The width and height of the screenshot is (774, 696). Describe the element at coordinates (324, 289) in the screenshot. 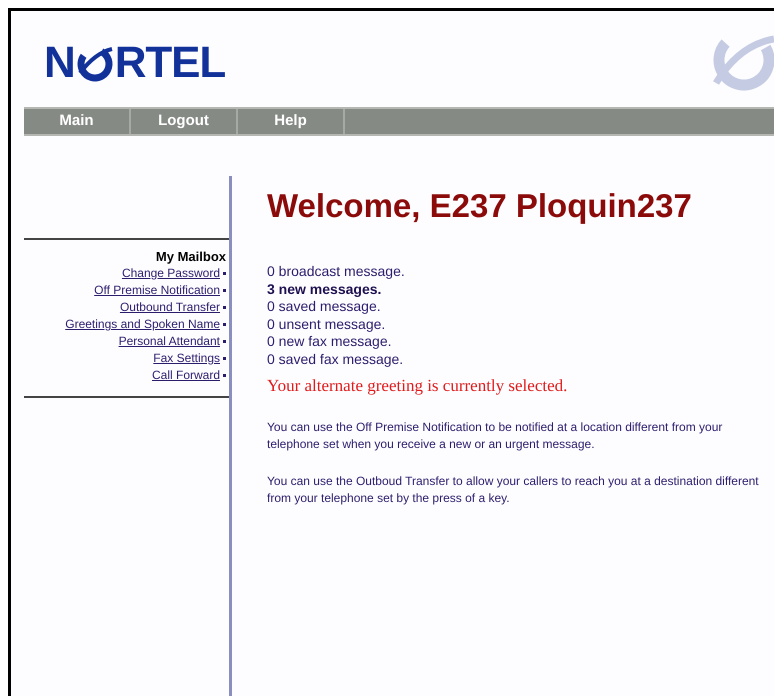

I see `message-count: 3 new messages.` at that location.